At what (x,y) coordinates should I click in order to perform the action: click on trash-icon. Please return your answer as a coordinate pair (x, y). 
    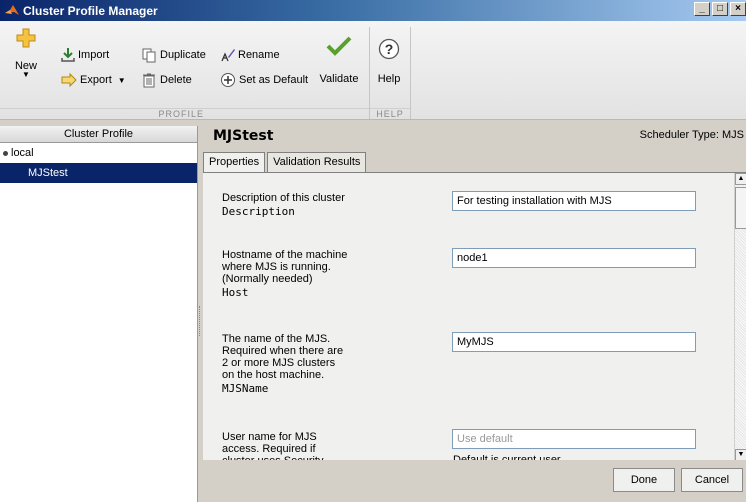
    Looking at the image, I should click on (149, 80).